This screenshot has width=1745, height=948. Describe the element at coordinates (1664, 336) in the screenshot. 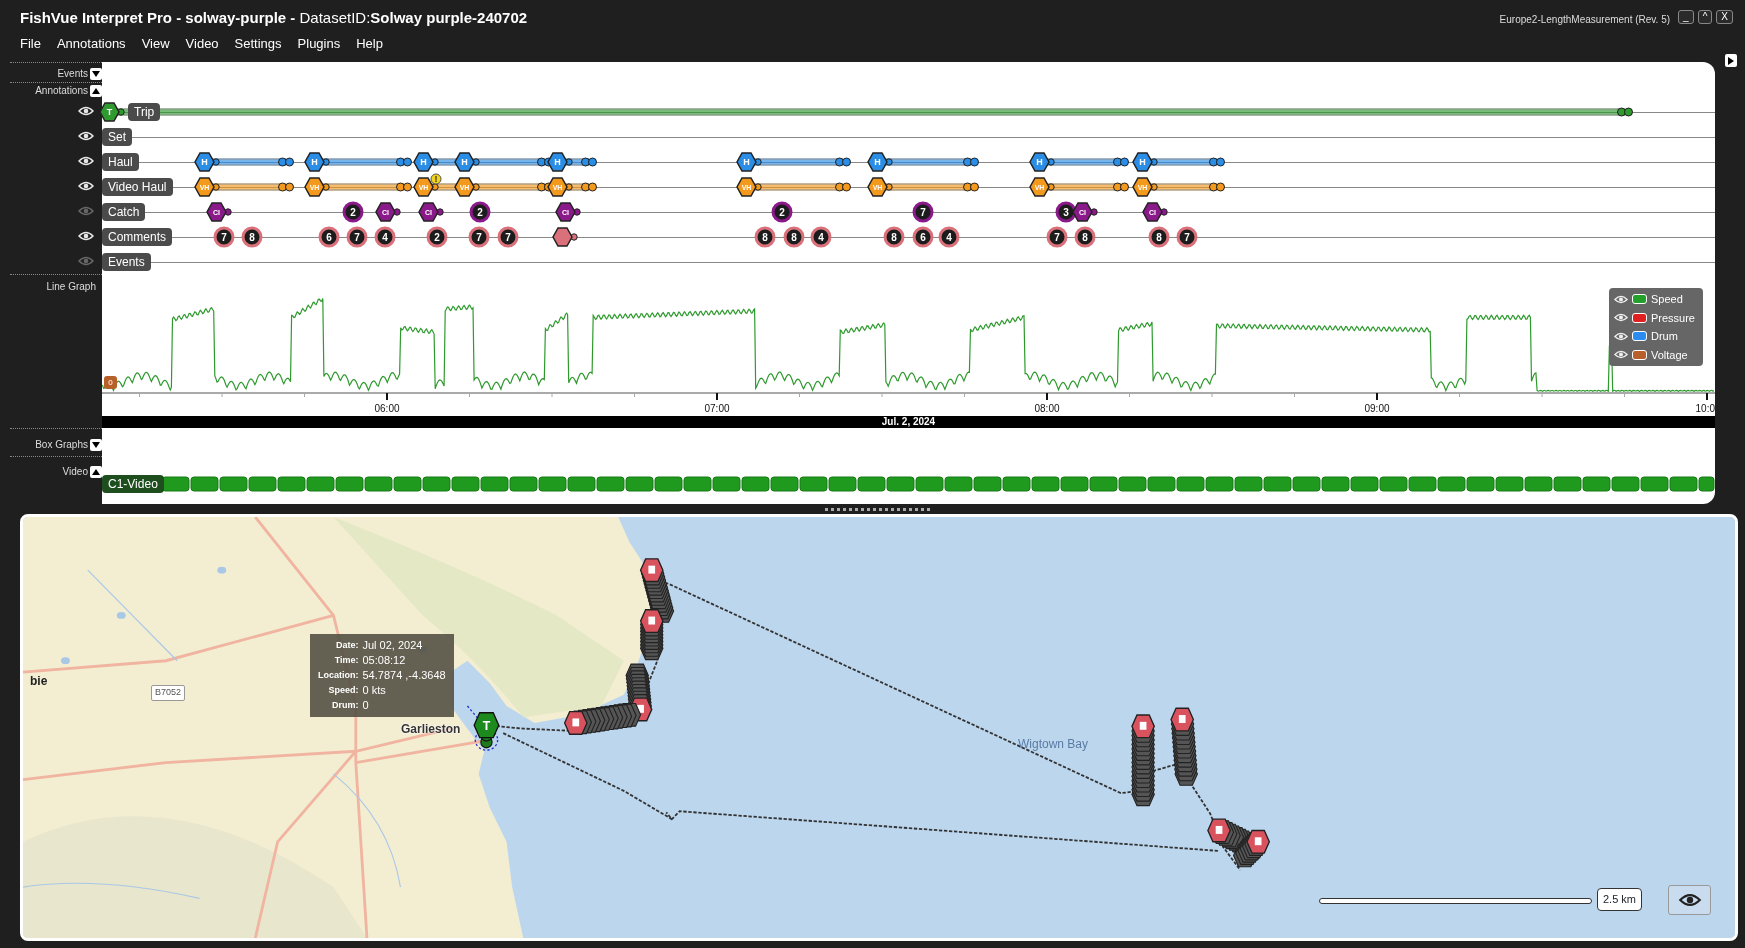

I see `legend-label: Drum` at that location.